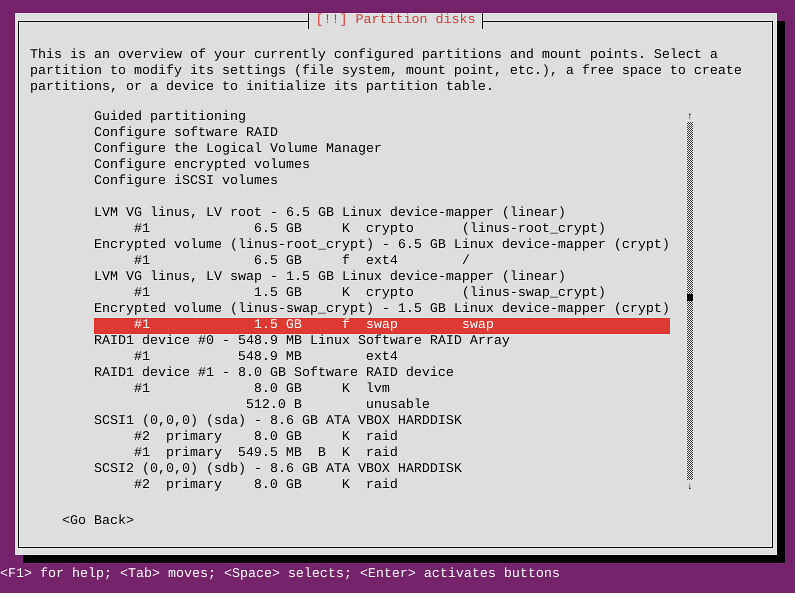  I want to click on file-system: swap, so click(382, 325).